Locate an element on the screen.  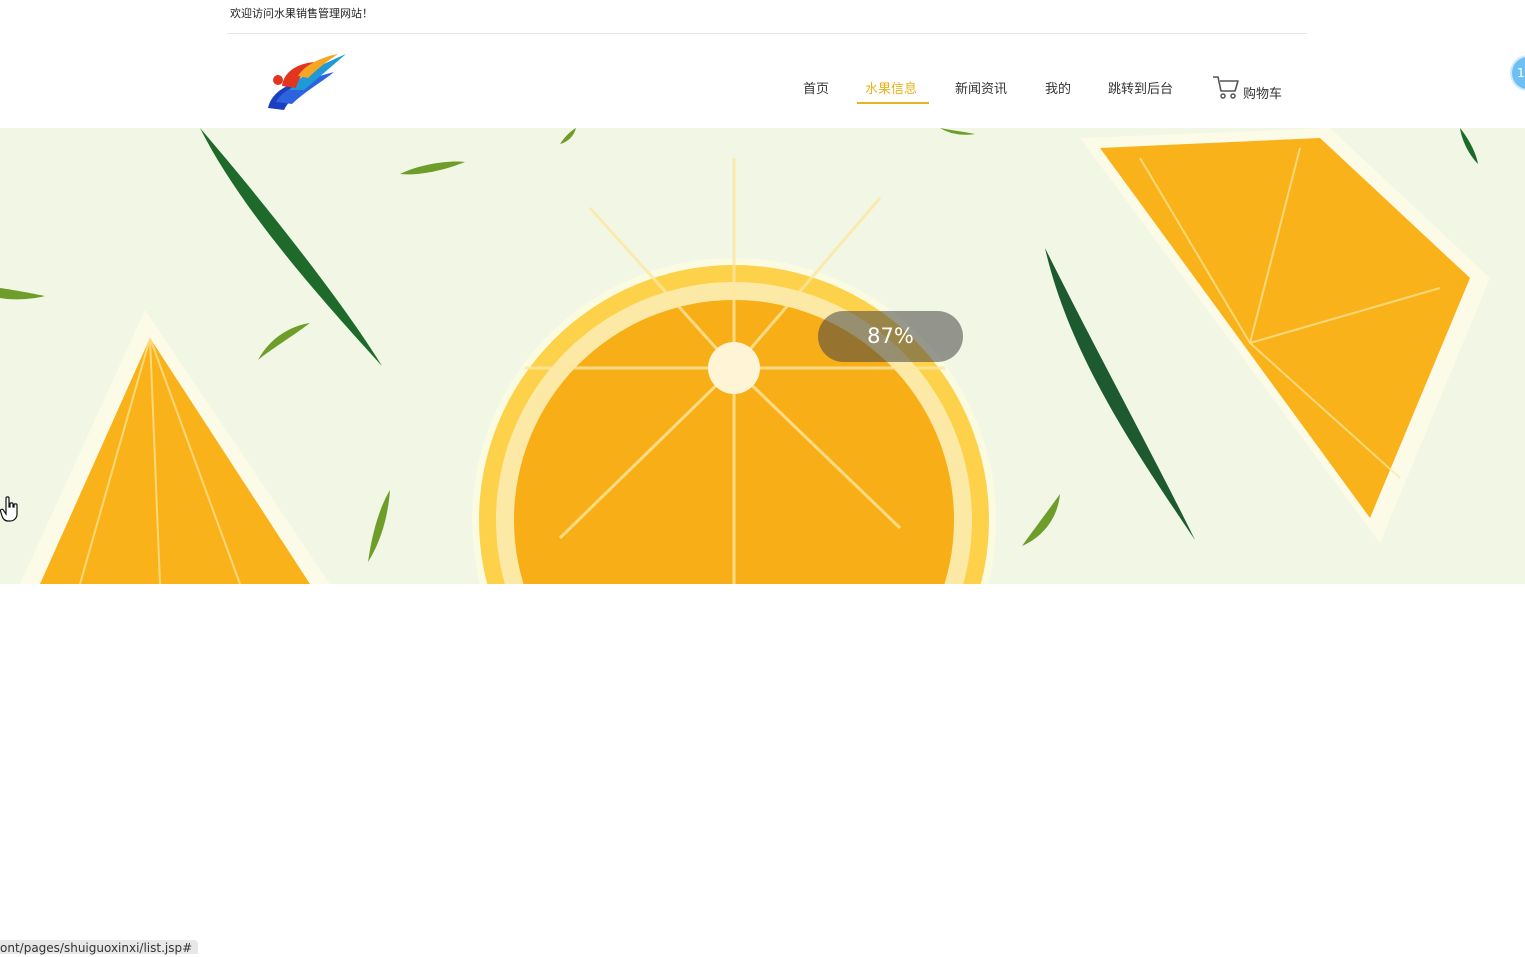
main-nav: 首页 水果信息 新闻资讯 我的 跳转到后台 购物车 is located at coordinates (762, 81).